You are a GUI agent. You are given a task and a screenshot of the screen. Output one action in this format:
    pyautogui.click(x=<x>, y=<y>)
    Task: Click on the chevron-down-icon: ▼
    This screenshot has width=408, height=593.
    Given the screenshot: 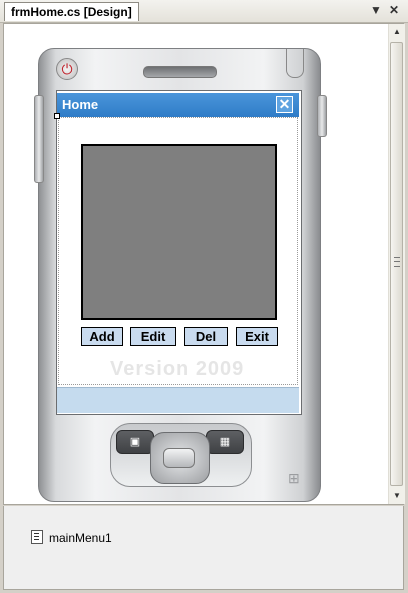 What is the action you would take?
    pyautogui.click(x=376, y=10)
    